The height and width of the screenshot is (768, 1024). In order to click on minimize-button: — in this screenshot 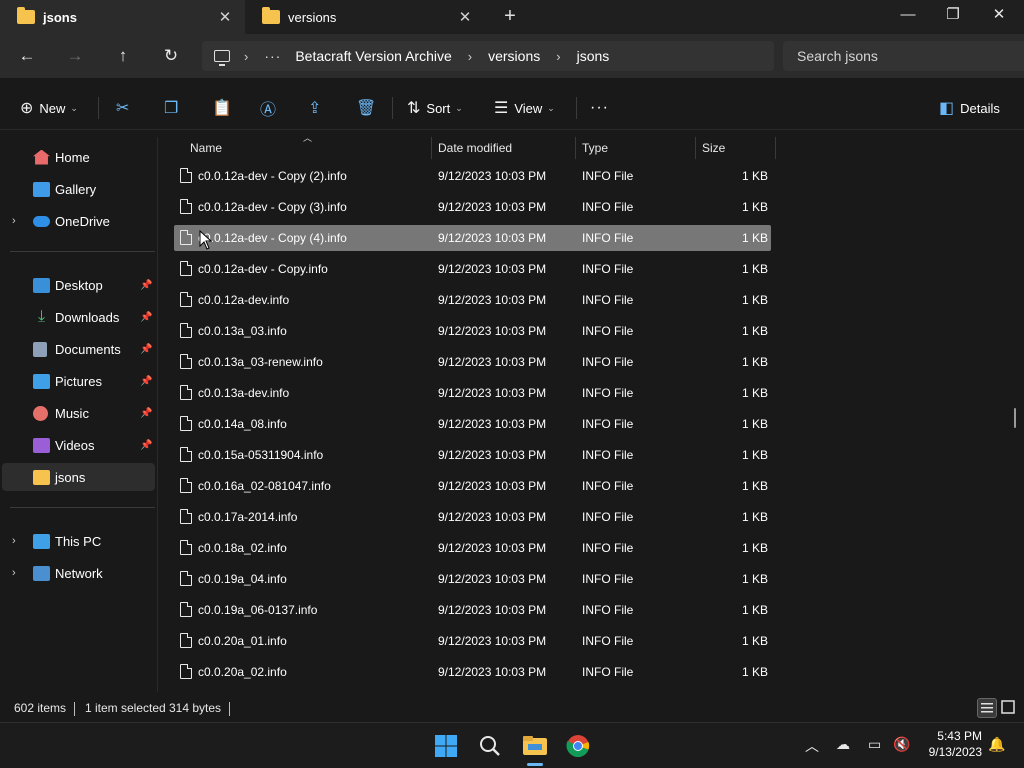, I will do `click(908, 16)`.